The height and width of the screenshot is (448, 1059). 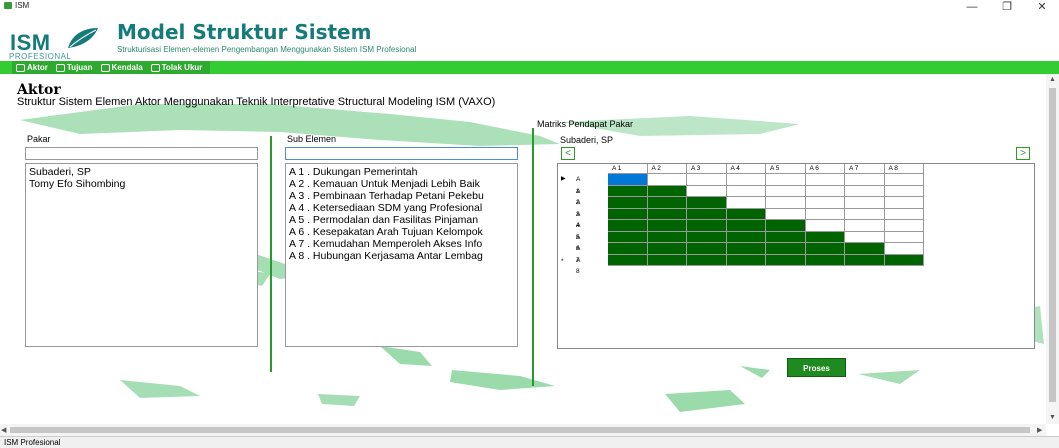 I want to click on list-item: A 7 . Kemudahan Memperoleh Akses Info, so click(x=401, y=244).